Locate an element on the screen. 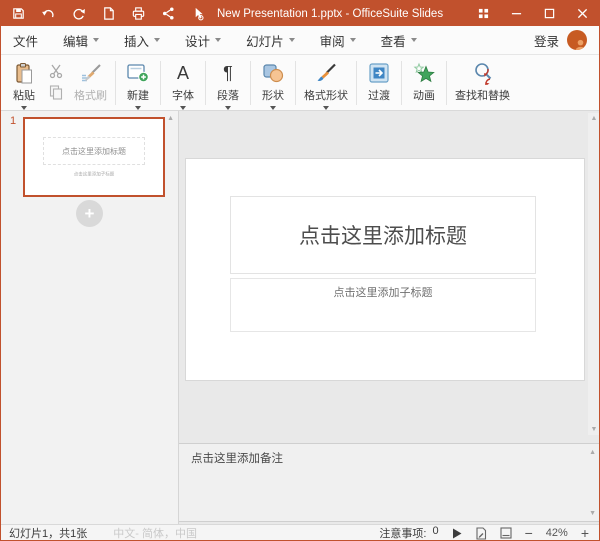 The width and height of the screenshot is (600, 541). share-icon is located at coordinates (168, 13).